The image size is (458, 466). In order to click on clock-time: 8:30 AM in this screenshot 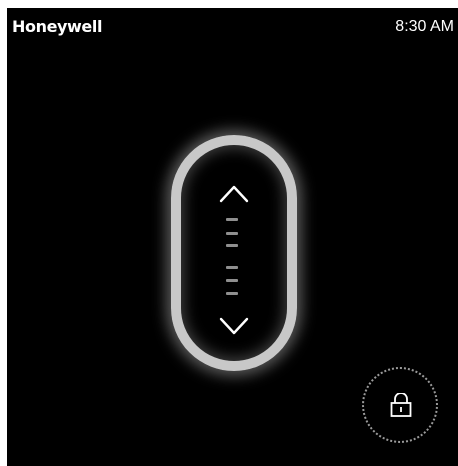, I will do `click(424, 26)`.